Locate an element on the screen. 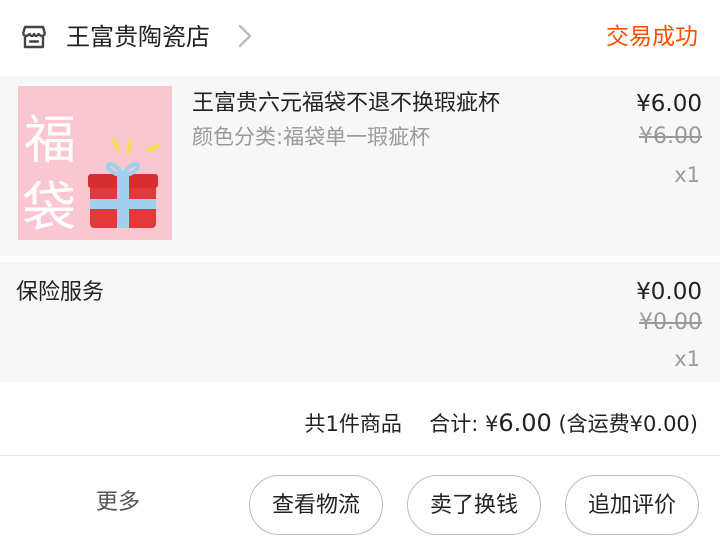 The width and height of the screenshot is (720, 545). add-review-button: 追加评价 is located at coordinates (632, 505).